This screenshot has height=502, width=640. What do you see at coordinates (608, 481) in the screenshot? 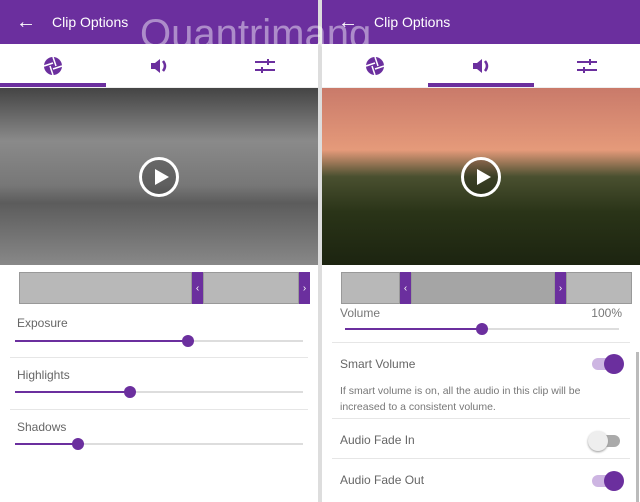
I see `audio-fade-out-toggle` at bounding box center [608, 481].